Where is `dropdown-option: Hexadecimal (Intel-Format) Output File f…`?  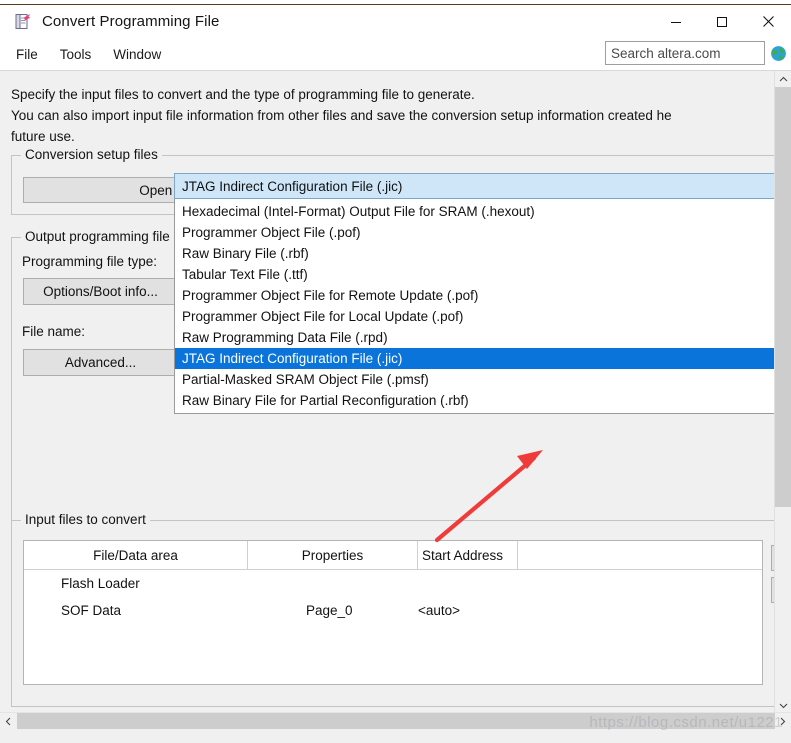 dropdown-option: Hexadecimal (Intel-Format) Output File f… is located at coordinates (482, 211).